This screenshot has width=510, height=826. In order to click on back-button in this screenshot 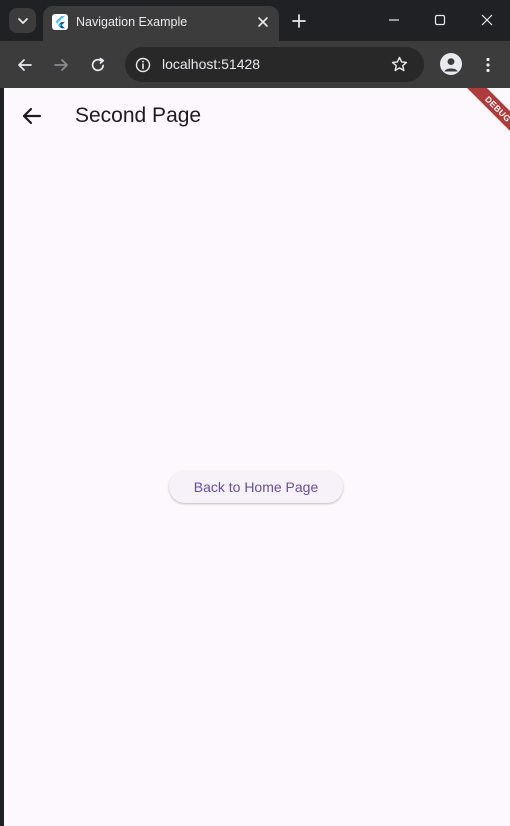, I will do `click(32, 116)`.